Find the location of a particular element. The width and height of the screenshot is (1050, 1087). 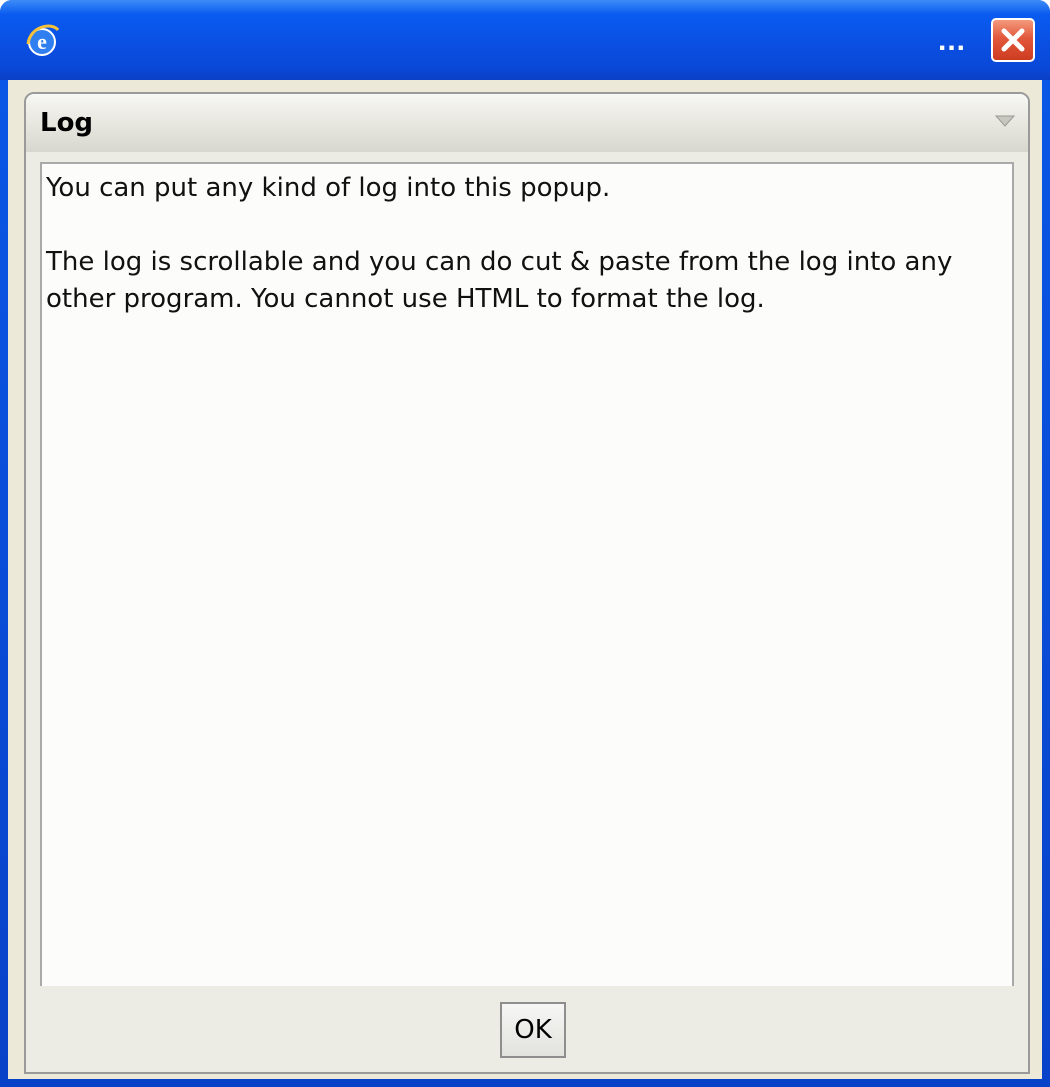

close-icon is located at coordinates (1013, 40).